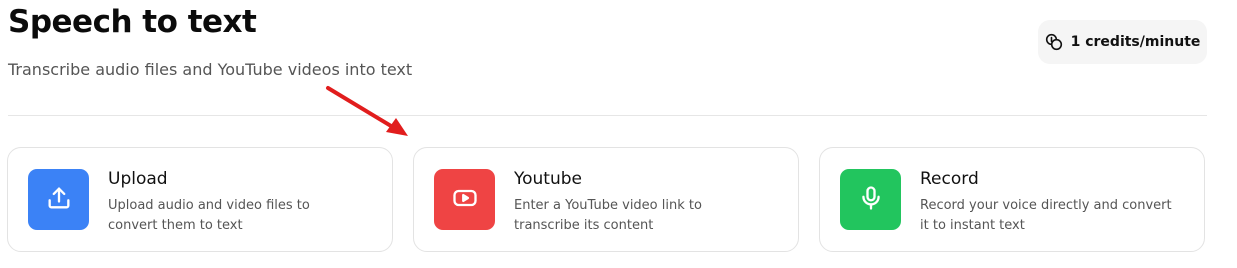 The height and width of the screenshot is (268, 1237). Describe the element at coordinates (548, 179) in the screenshot. I see `youtube-card-title: Youtube` at that location.